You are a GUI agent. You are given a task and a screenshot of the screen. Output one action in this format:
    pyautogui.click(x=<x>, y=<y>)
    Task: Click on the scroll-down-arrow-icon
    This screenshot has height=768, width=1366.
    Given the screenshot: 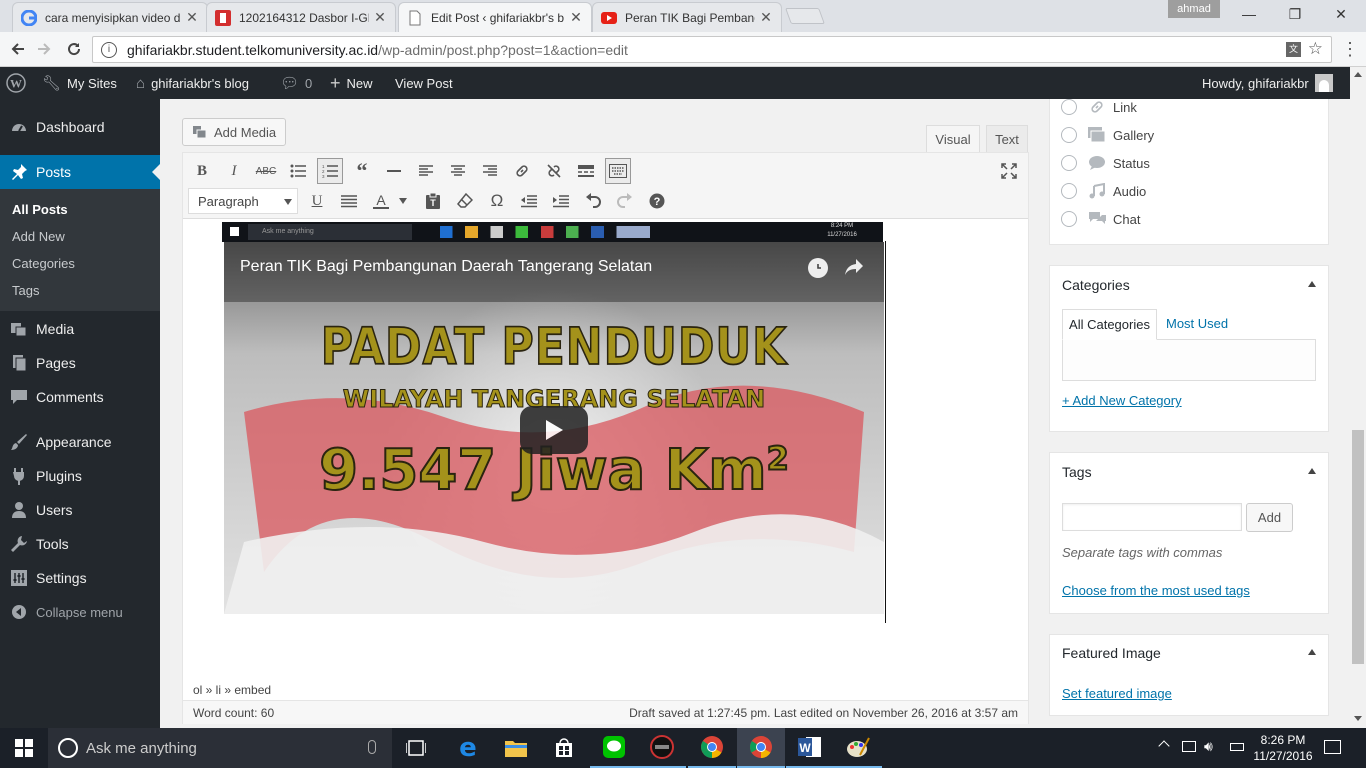 What is the action you would take?
    pyautogui.click(x=1358, y=718)
    